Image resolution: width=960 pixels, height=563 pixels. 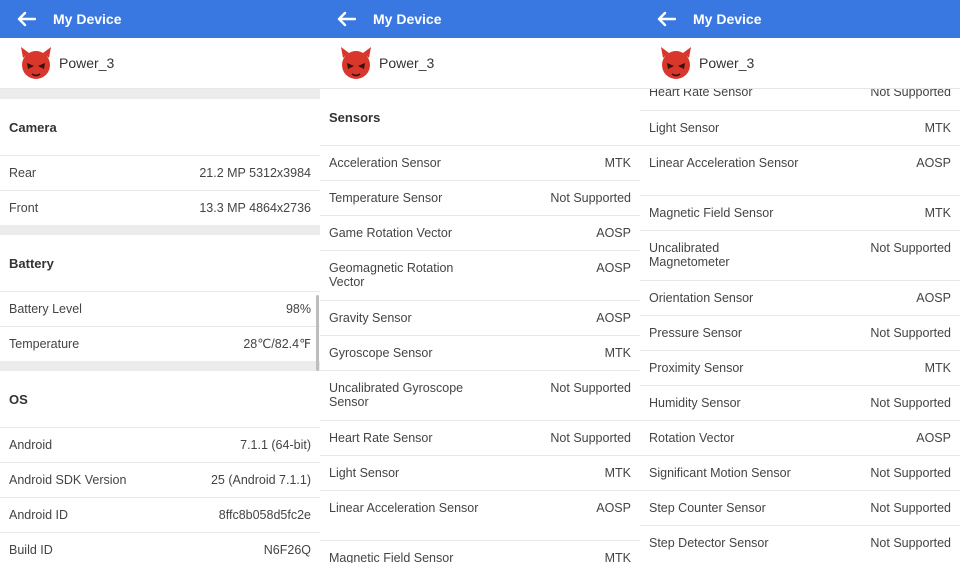 I want to click on info-label: Gravity Sensor, so click(x=370, y=318).